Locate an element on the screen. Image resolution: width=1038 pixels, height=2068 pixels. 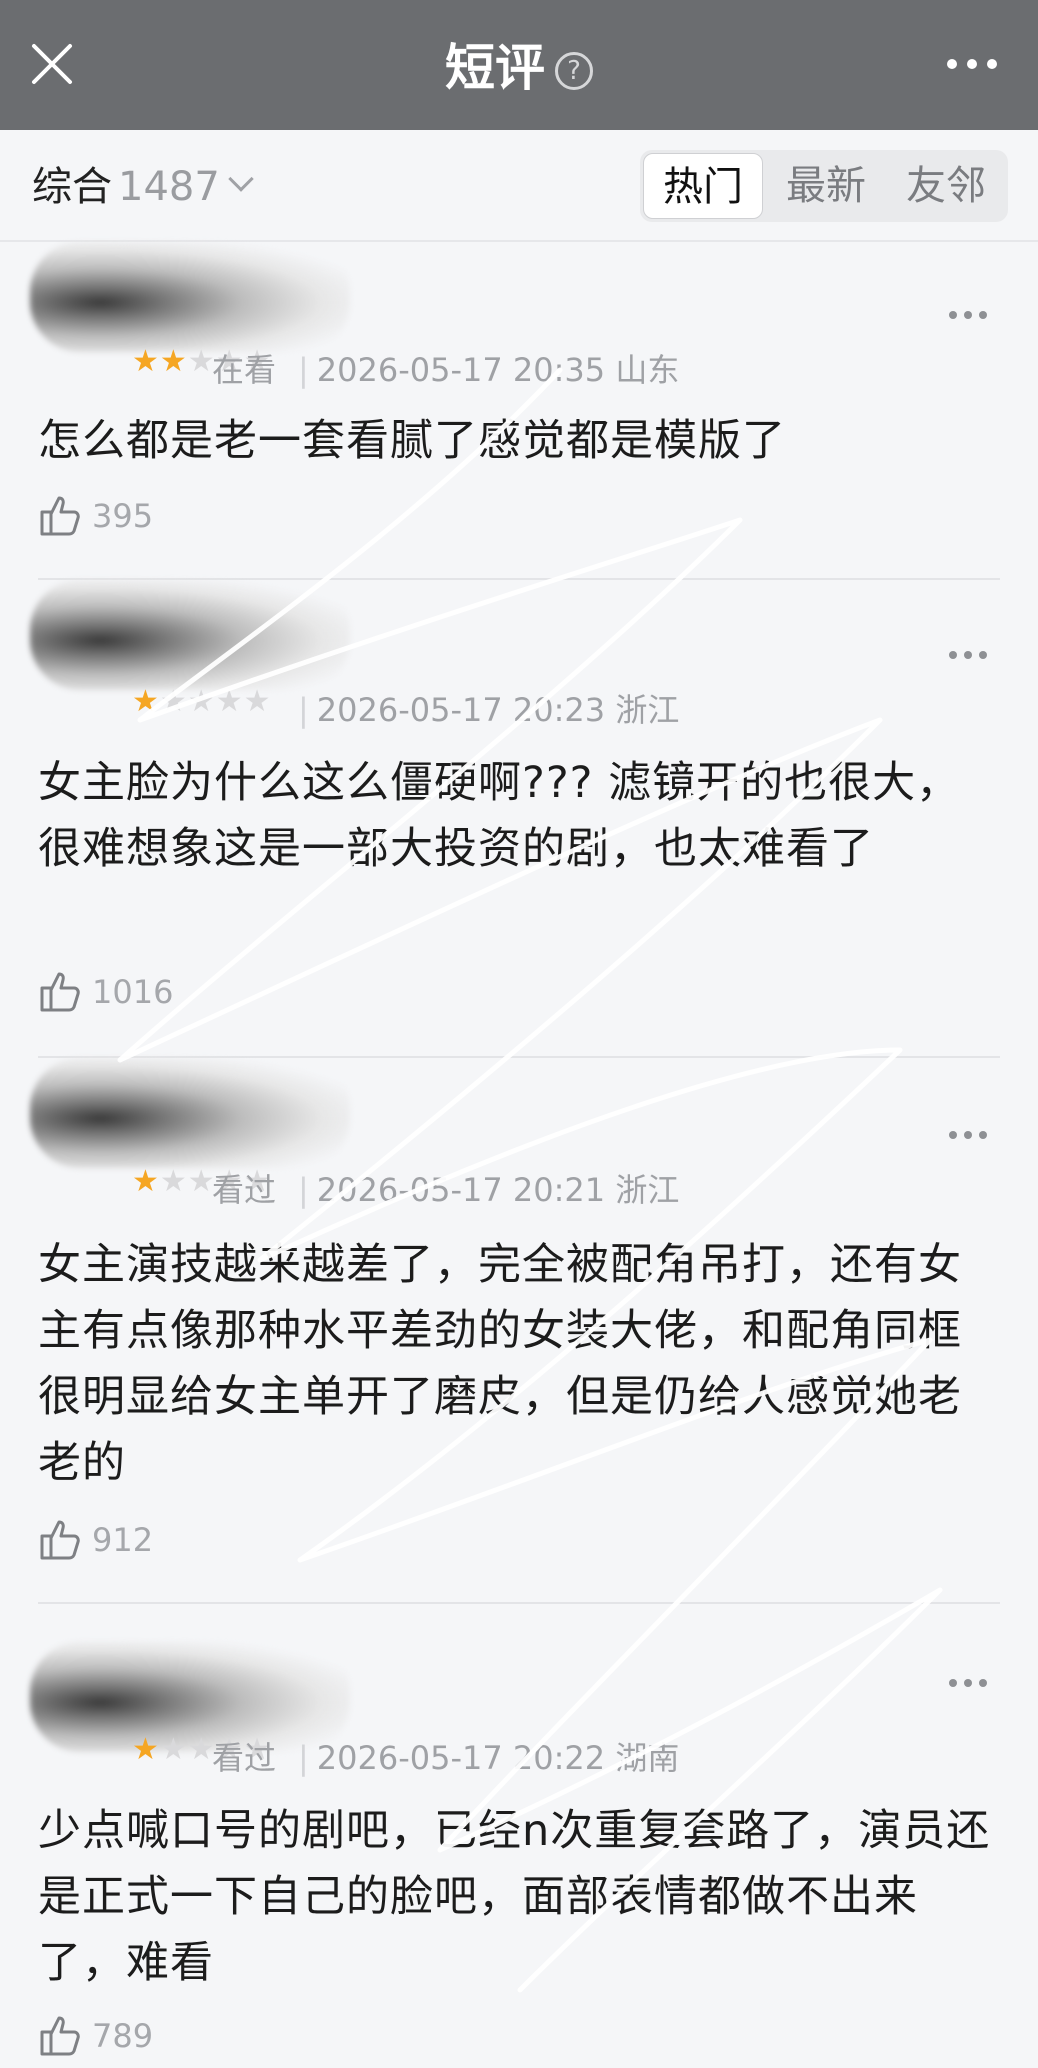
review-time: 2026-05-17 20:22 is located at coordinates (461, 1758).